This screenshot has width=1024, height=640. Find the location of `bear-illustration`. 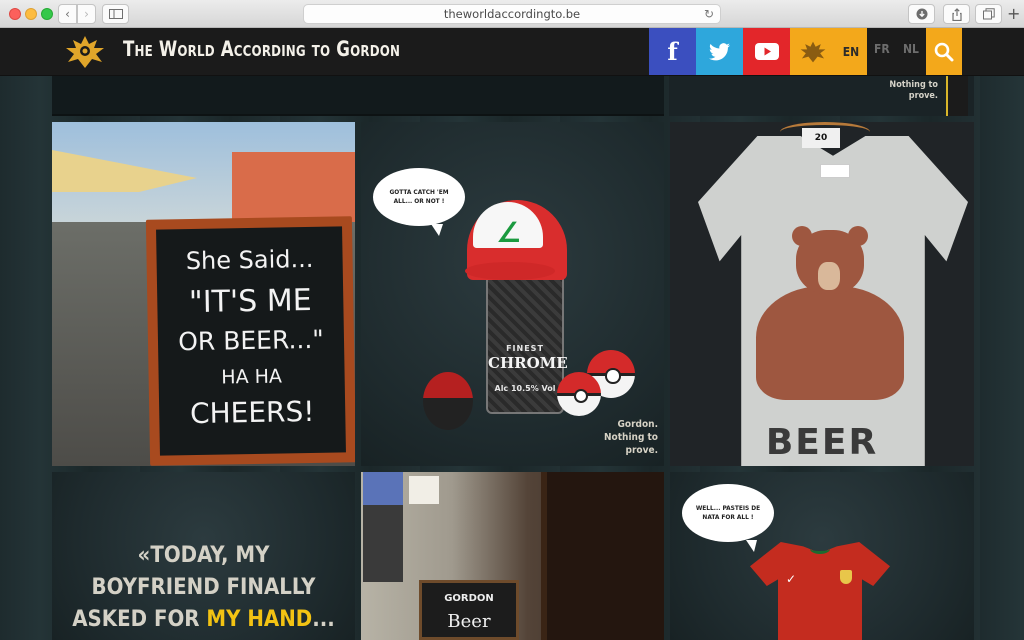

bear-illustration is located at coordinates (830, 323).